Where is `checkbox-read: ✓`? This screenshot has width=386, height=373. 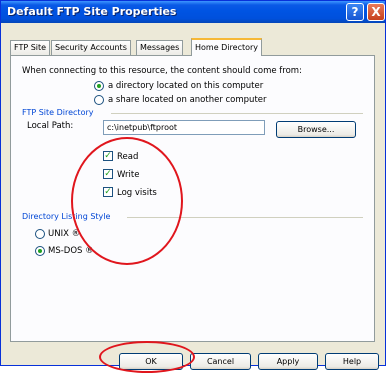 checkbox-read: ✓ is located at coordinates (108, 156).